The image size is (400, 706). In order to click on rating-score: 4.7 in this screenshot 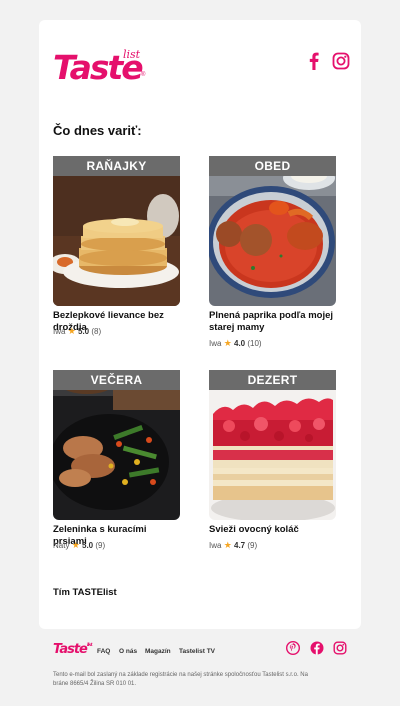, I will do `click(240, 545)`.